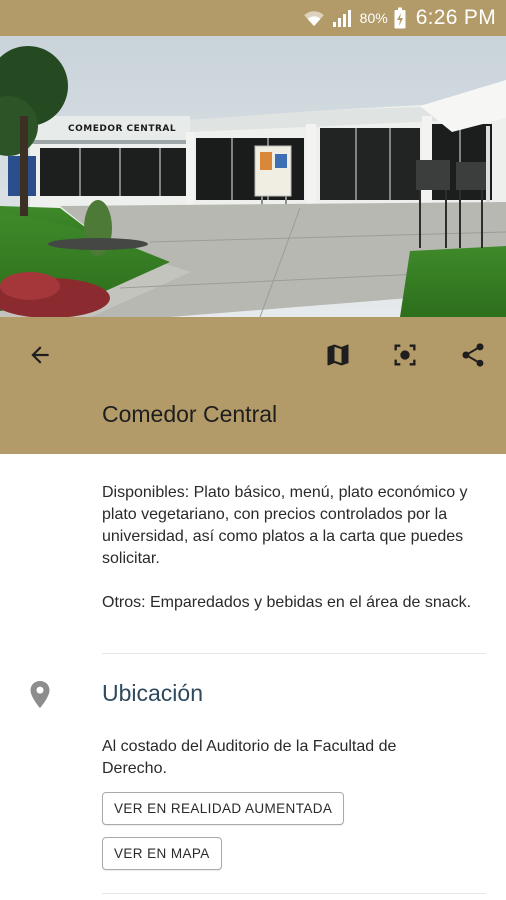 The width and height of the screenshot is (506, 900). I want to click on map-icon, so click(338, 357).